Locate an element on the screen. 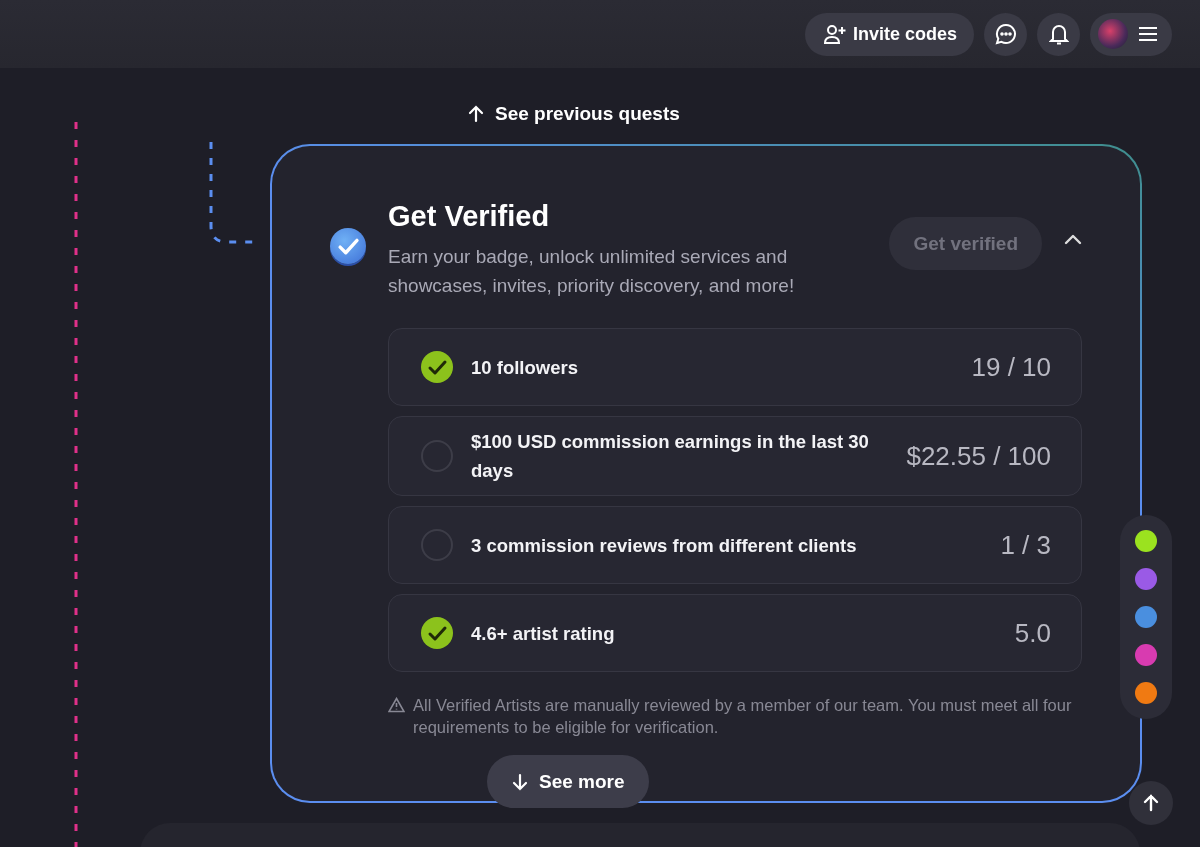 This screenshot has width=1200, height=847. add-user-icon is located at coordinates (834, 34).